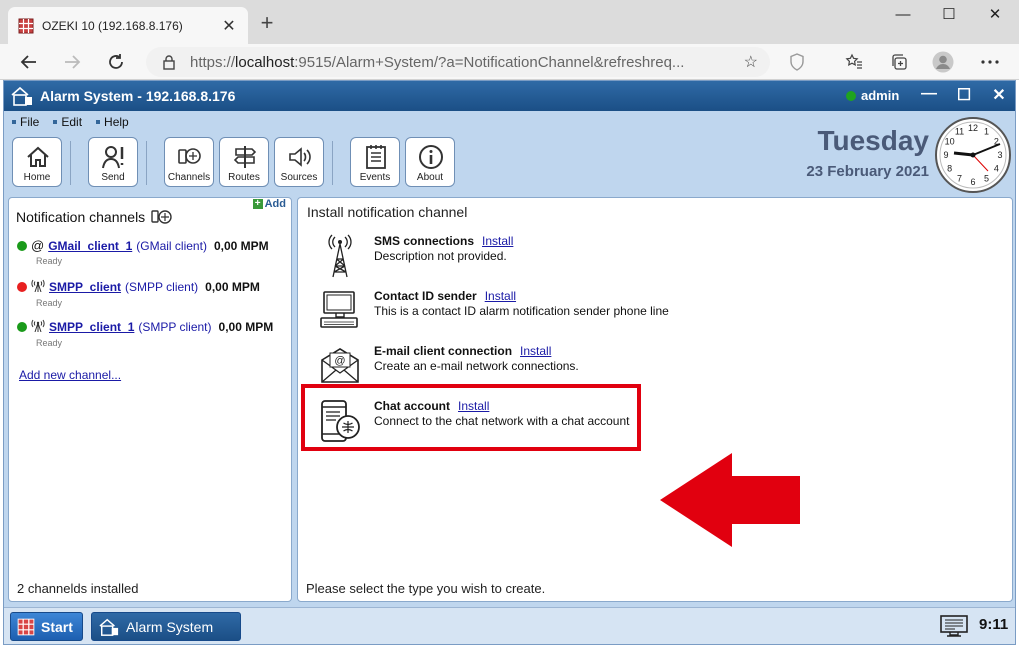 The width and height of the screenshot is (1019, 648). I want to click on user-indicator: admin, so click(872, 95).